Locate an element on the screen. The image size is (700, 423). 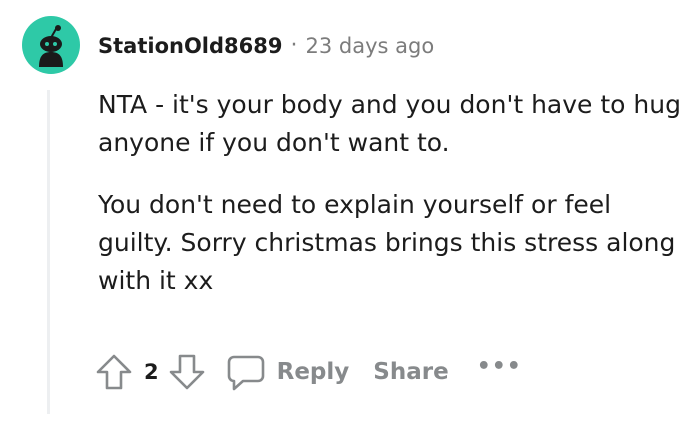
reply-button: Reply is located at coordinates (287, 372).